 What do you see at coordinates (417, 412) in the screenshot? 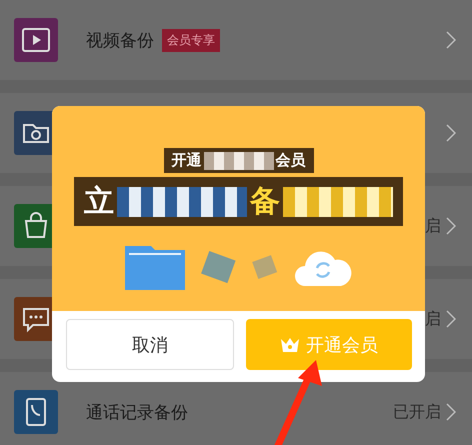
I see `status-text: 已开启` at bounding box center [417, 412].